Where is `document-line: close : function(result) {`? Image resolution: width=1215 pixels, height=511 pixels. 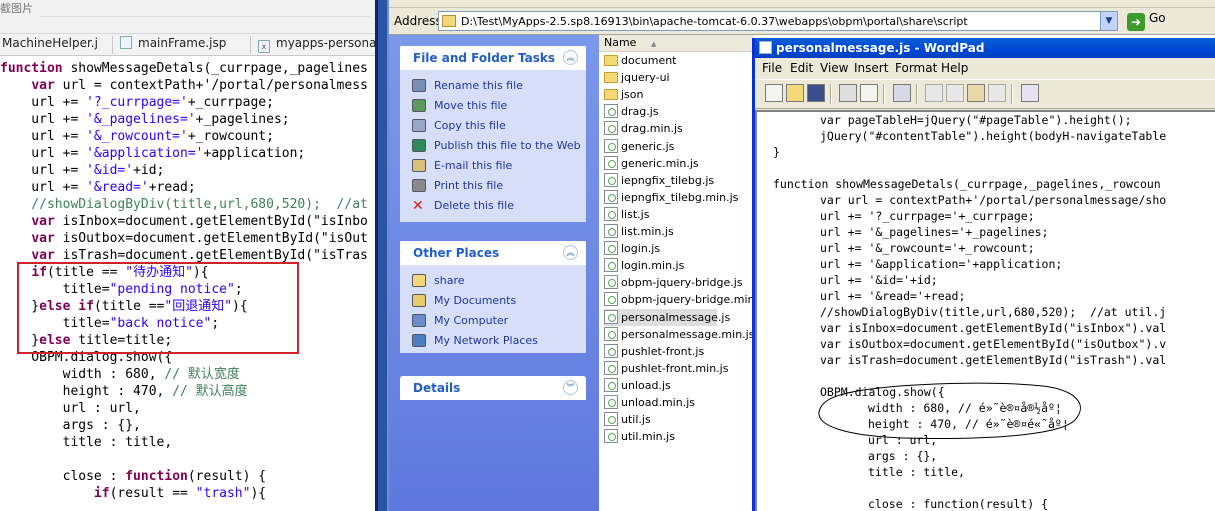
document-line: close : function(result) { is located at coordinates (958, 504).